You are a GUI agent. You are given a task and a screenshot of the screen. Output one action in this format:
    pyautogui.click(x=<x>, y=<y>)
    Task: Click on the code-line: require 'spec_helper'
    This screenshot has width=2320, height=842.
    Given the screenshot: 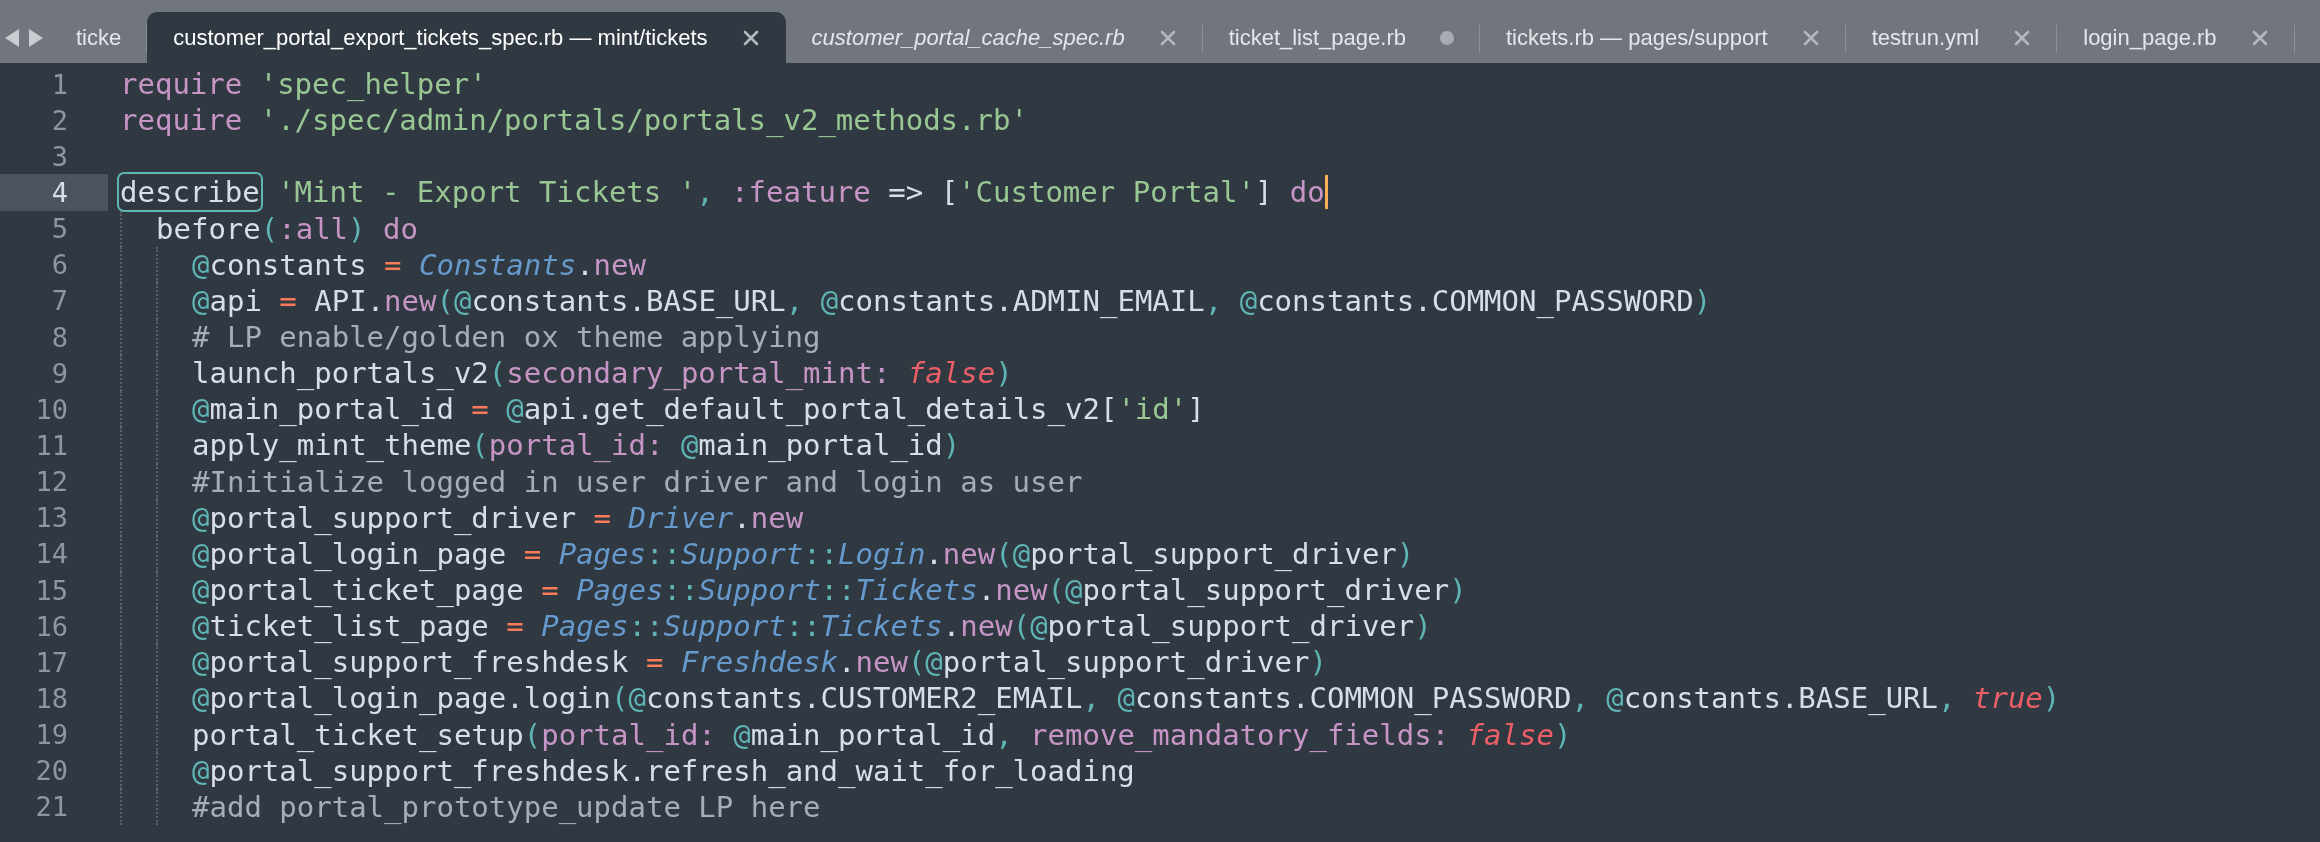 What is the action you would take?
    pyautogui.click(x=303, y=84)
    